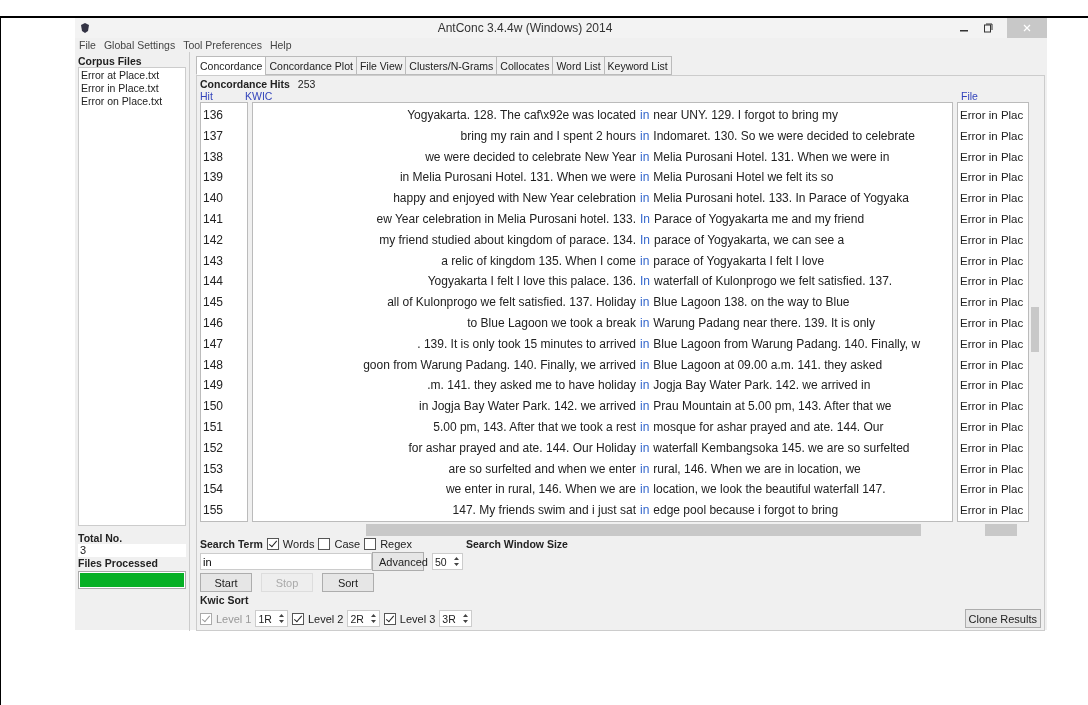  What do you see at coordinates (447, 561) in the screenshot?
I see `window-size-spinner: 50` at bounding box center [447, 561].